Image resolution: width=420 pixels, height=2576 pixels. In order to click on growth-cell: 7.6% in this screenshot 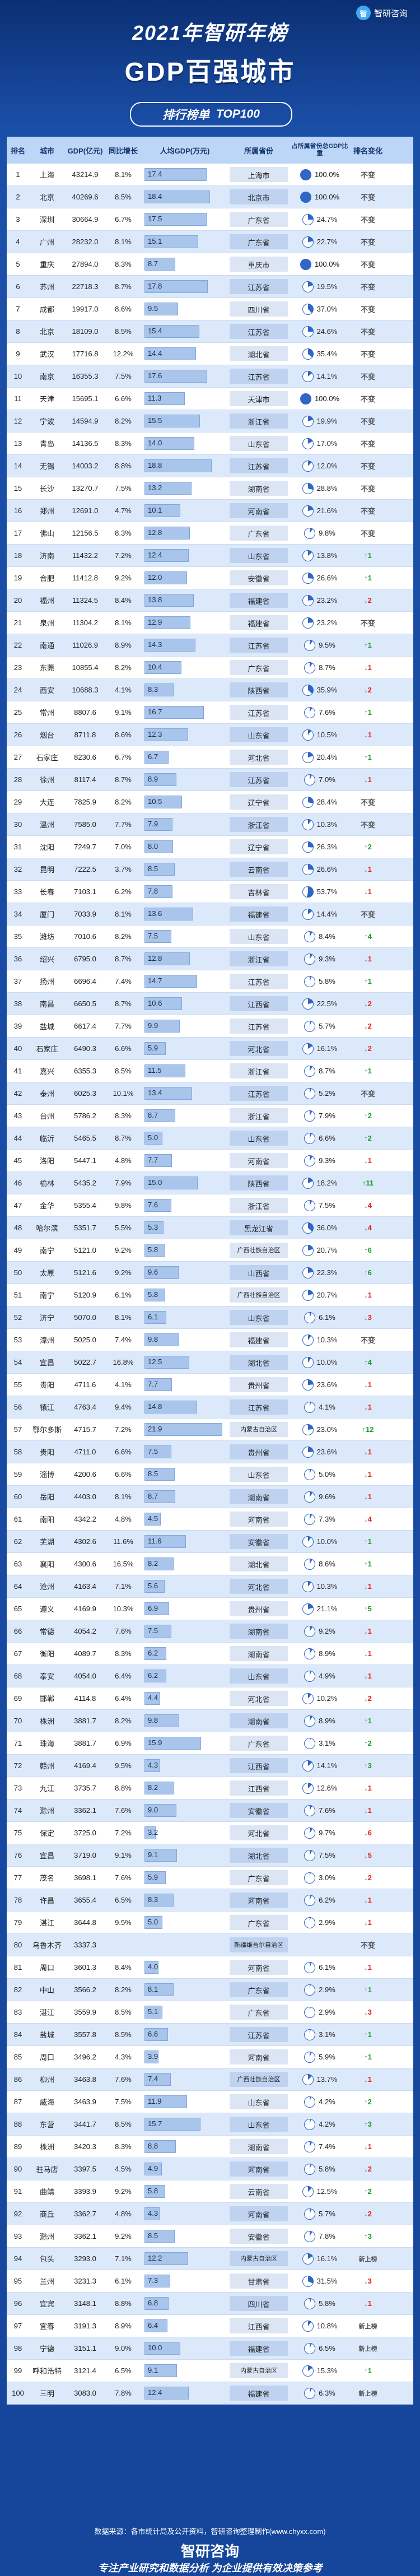, I will do `click(124, 1811)`.